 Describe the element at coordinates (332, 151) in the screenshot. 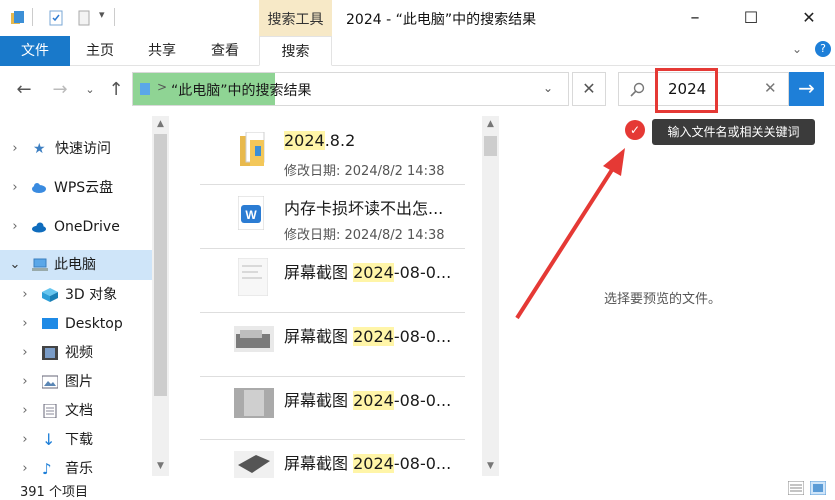

I see `result-item: 2024.8.2 修改日期: 2024/8/2 14:38` at that location.